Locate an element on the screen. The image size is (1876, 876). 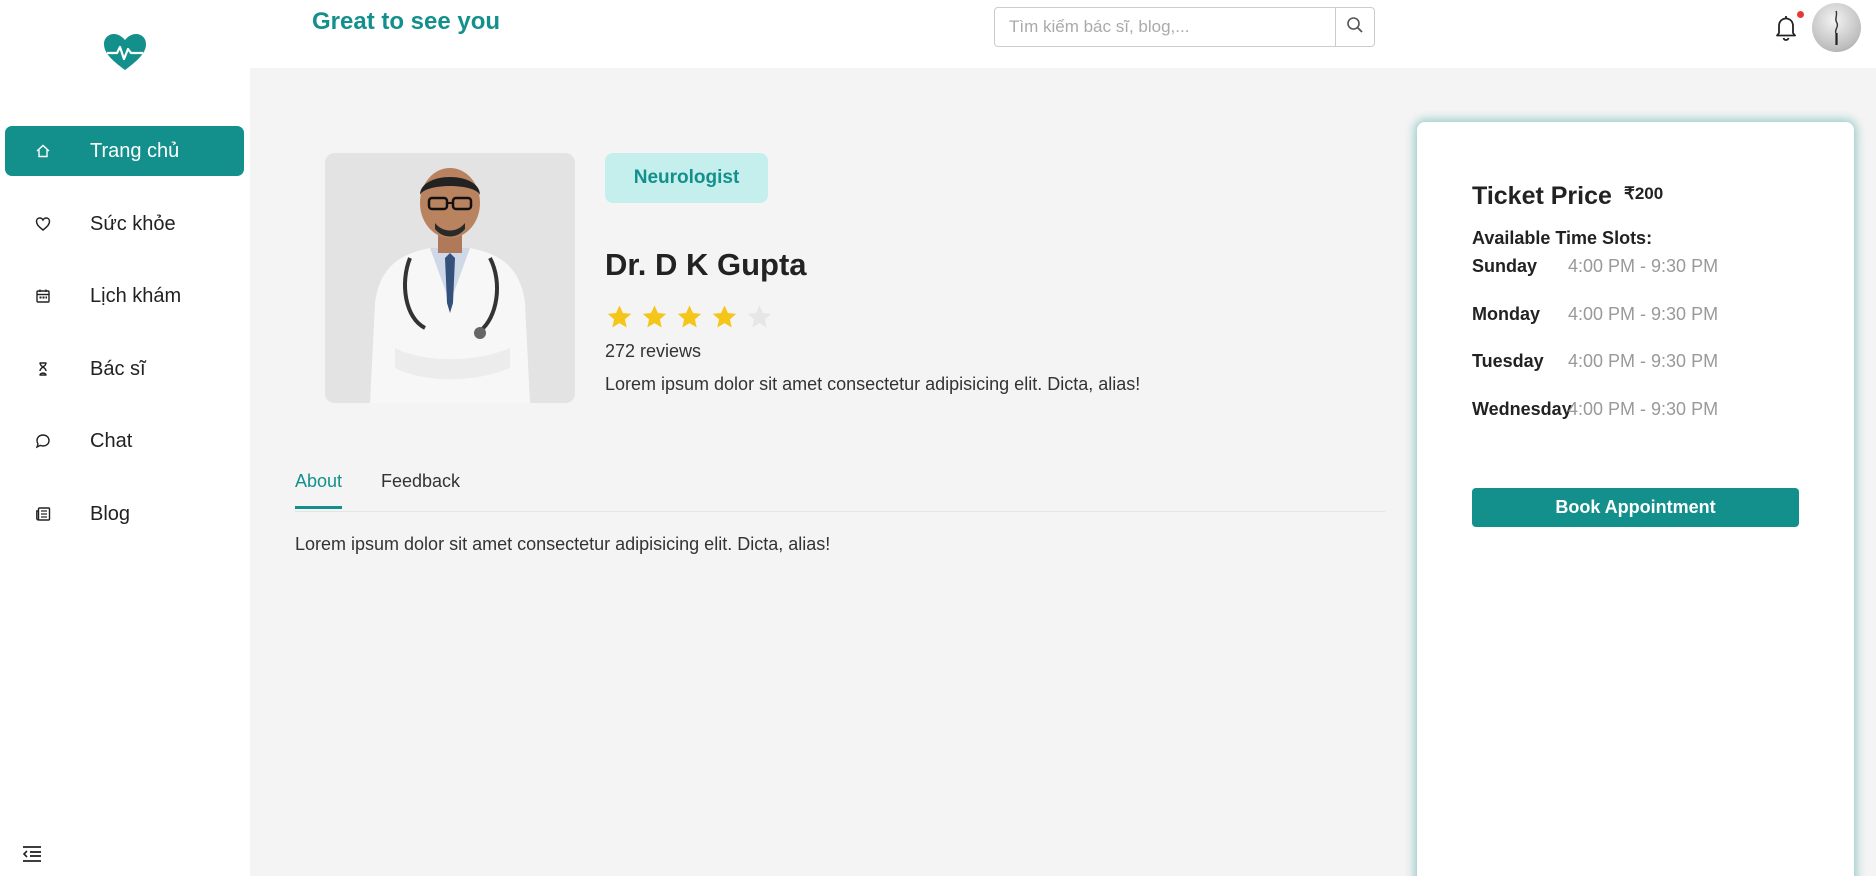
heart-pulse-icon is located at coordinates (125, 53).